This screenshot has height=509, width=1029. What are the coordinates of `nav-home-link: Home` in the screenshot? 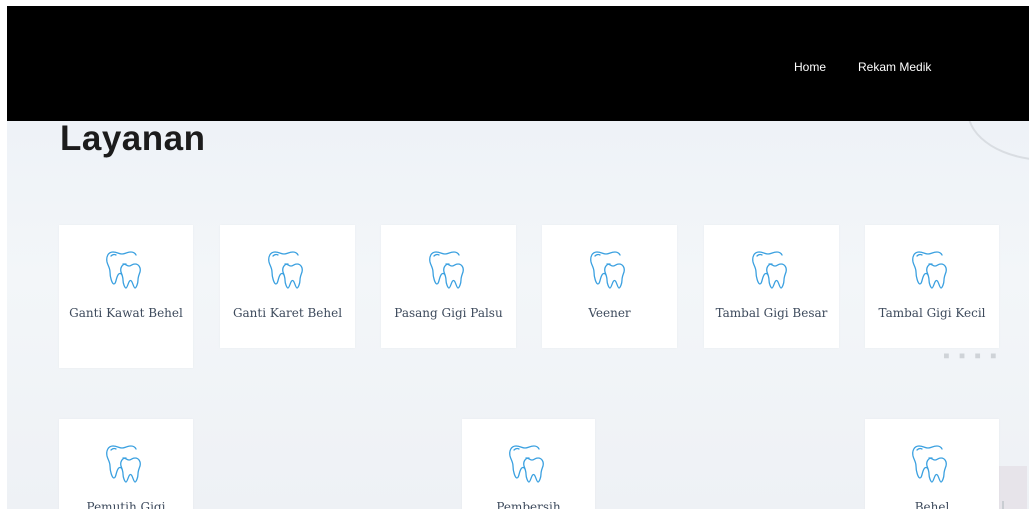 It's located at (810, 67).